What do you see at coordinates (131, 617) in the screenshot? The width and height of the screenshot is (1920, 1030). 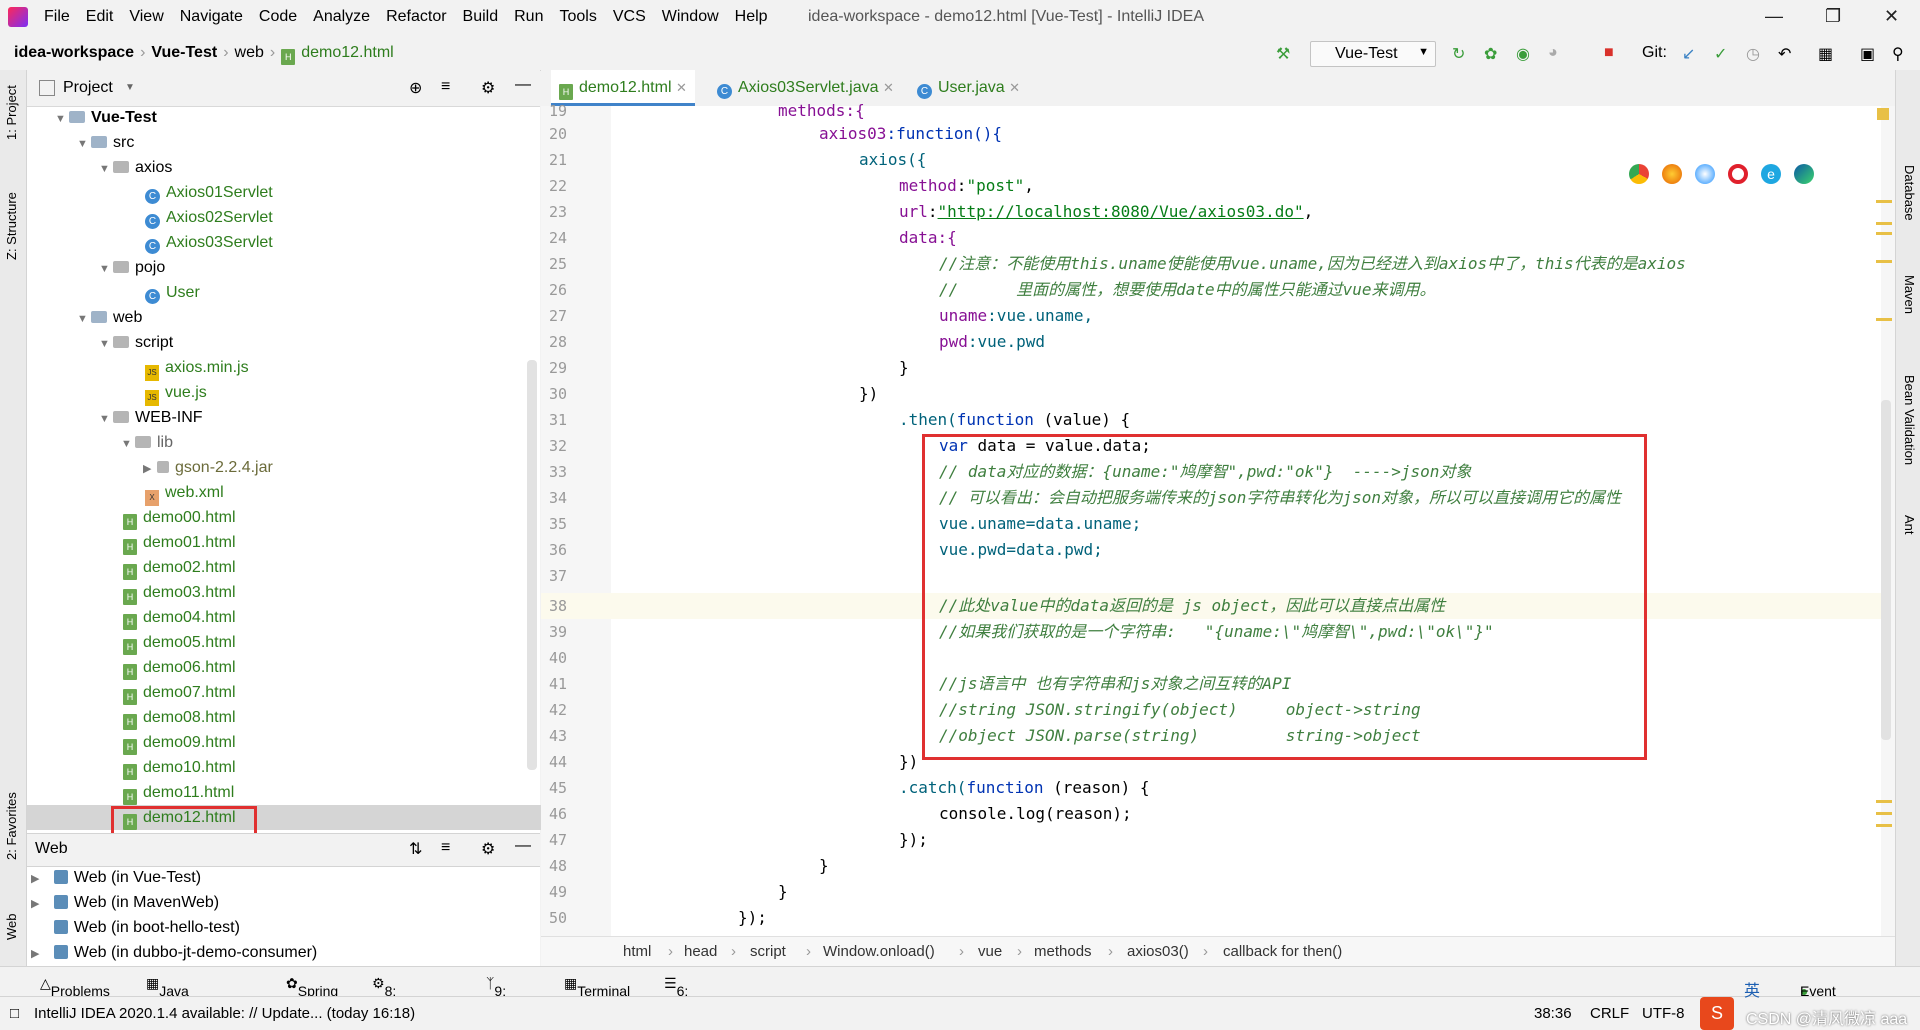 I see `tree-node-demo04: Hdemo04.html` at bounding box center [131, 617].